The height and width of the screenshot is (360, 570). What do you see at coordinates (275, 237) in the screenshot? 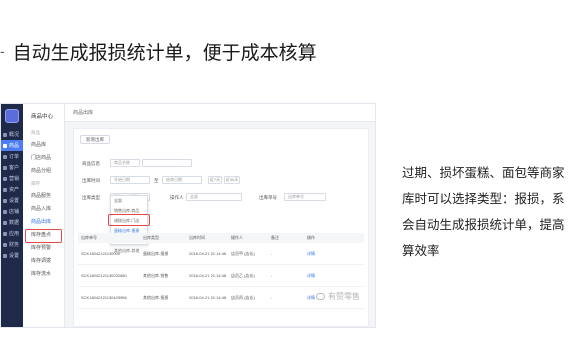
I see `col-header: 备注` at bounding box center [275, 237].